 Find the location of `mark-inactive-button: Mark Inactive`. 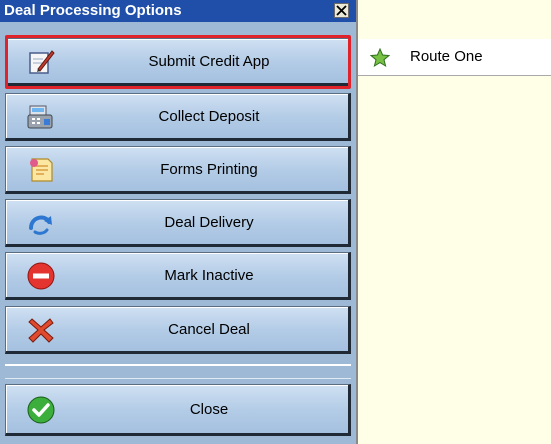

mark-inactive-button: Mark Inactive is located at coordinates (178, 276).